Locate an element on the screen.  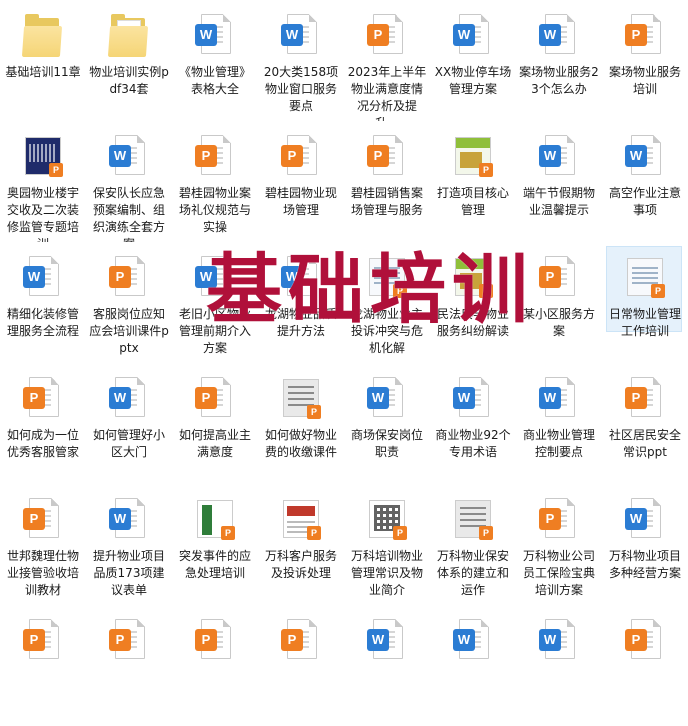
file-item: P 万科物业保安体系的建立和运作 is located at coordinates (473, 544).